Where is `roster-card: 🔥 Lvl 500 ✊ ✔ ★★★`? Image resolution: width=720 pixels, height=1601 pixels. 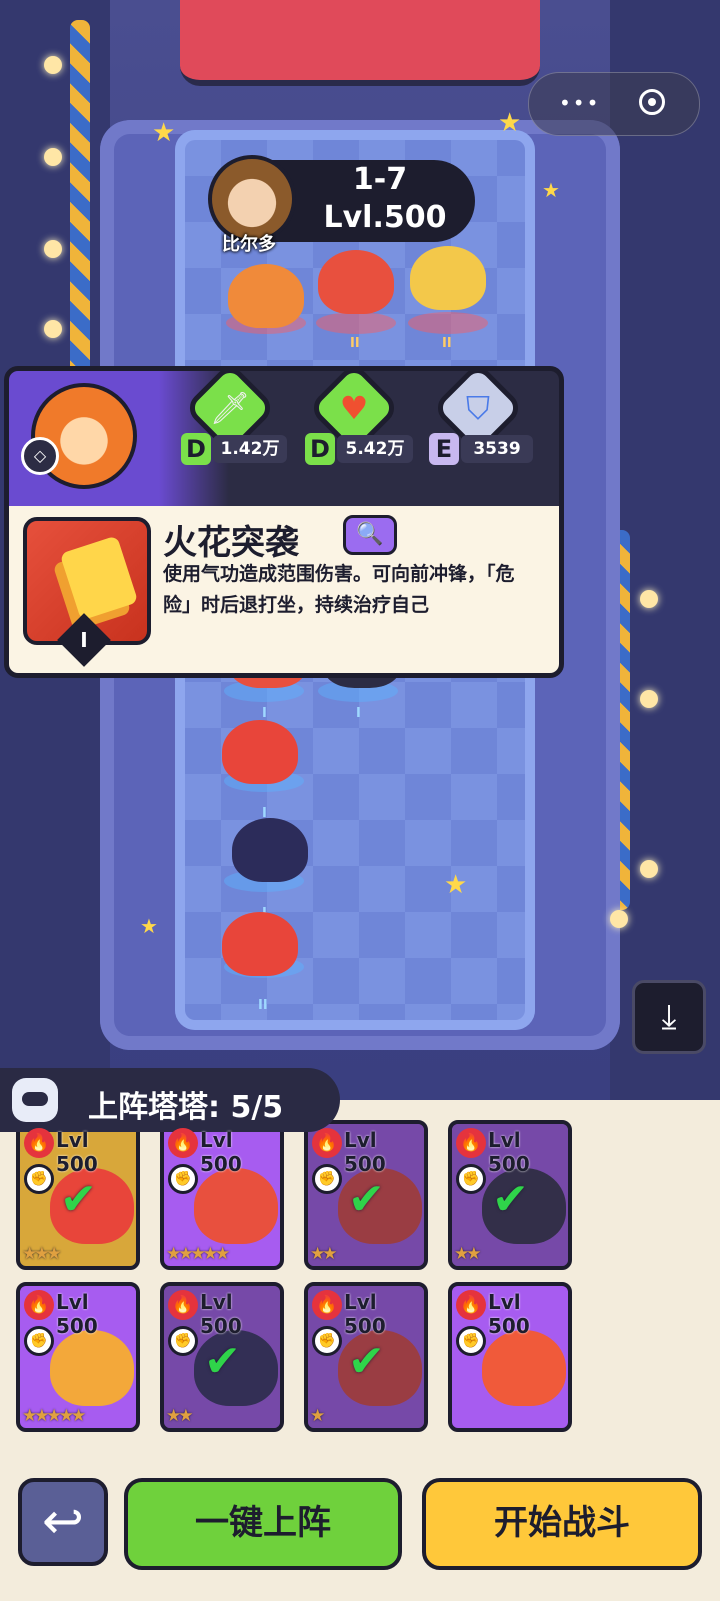
roster-card: 🔥 Lvl 500 ✊ ✔ ★★★ is located at coordinates (78, 1195).